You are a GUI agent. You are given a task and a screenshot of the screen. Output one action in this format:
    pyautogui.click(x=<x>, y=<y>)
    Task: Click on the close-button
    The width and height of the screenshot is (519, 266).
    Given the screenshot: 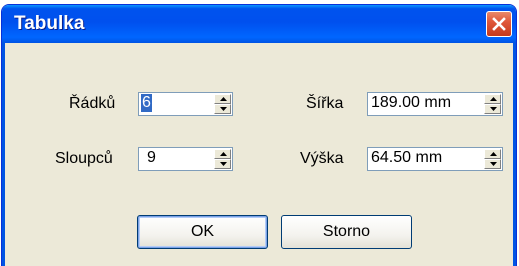 What is the action you would take?
    pyautogui.click(x=499, y=24)
    